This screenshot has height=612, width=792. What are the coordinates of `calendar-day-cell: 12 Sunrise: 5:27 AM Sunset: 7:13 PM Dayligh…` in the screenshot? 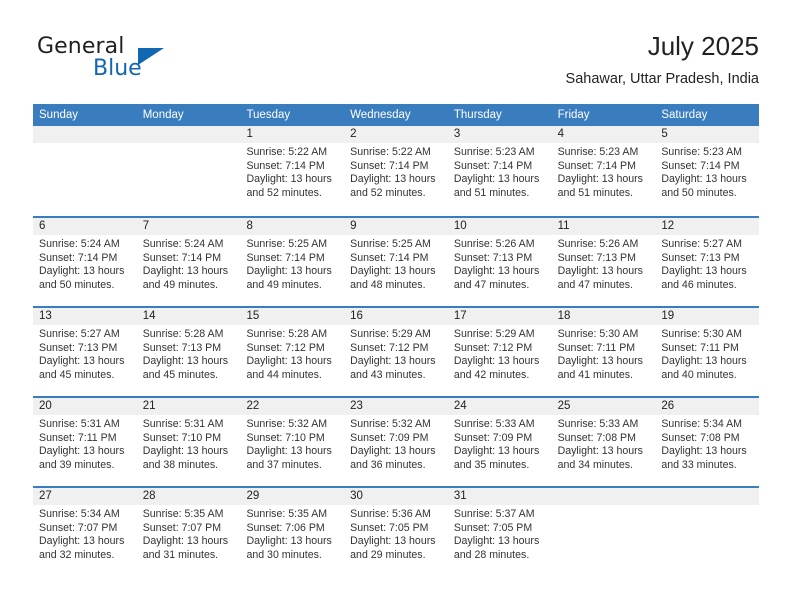 It's located at (707, 262).